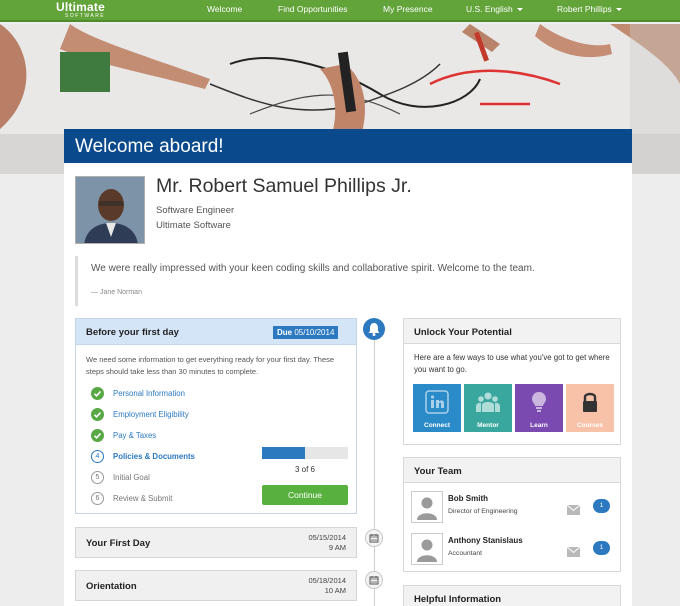 The width and height of the screenshot is (680, 606). I want to click on event-orientation: Orientation 05/18/2014 10 AM, so click(216, 585).